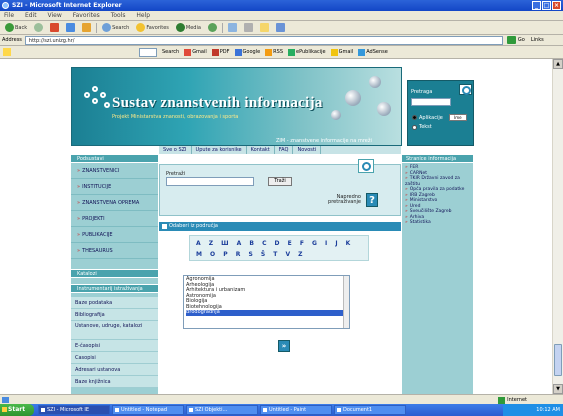 The width and height of the screenshot is (563, 416). What do you see at coordinates (546, 5) in the screenshot?
I see `maximize-button: □` at bounding box center [546, 5].